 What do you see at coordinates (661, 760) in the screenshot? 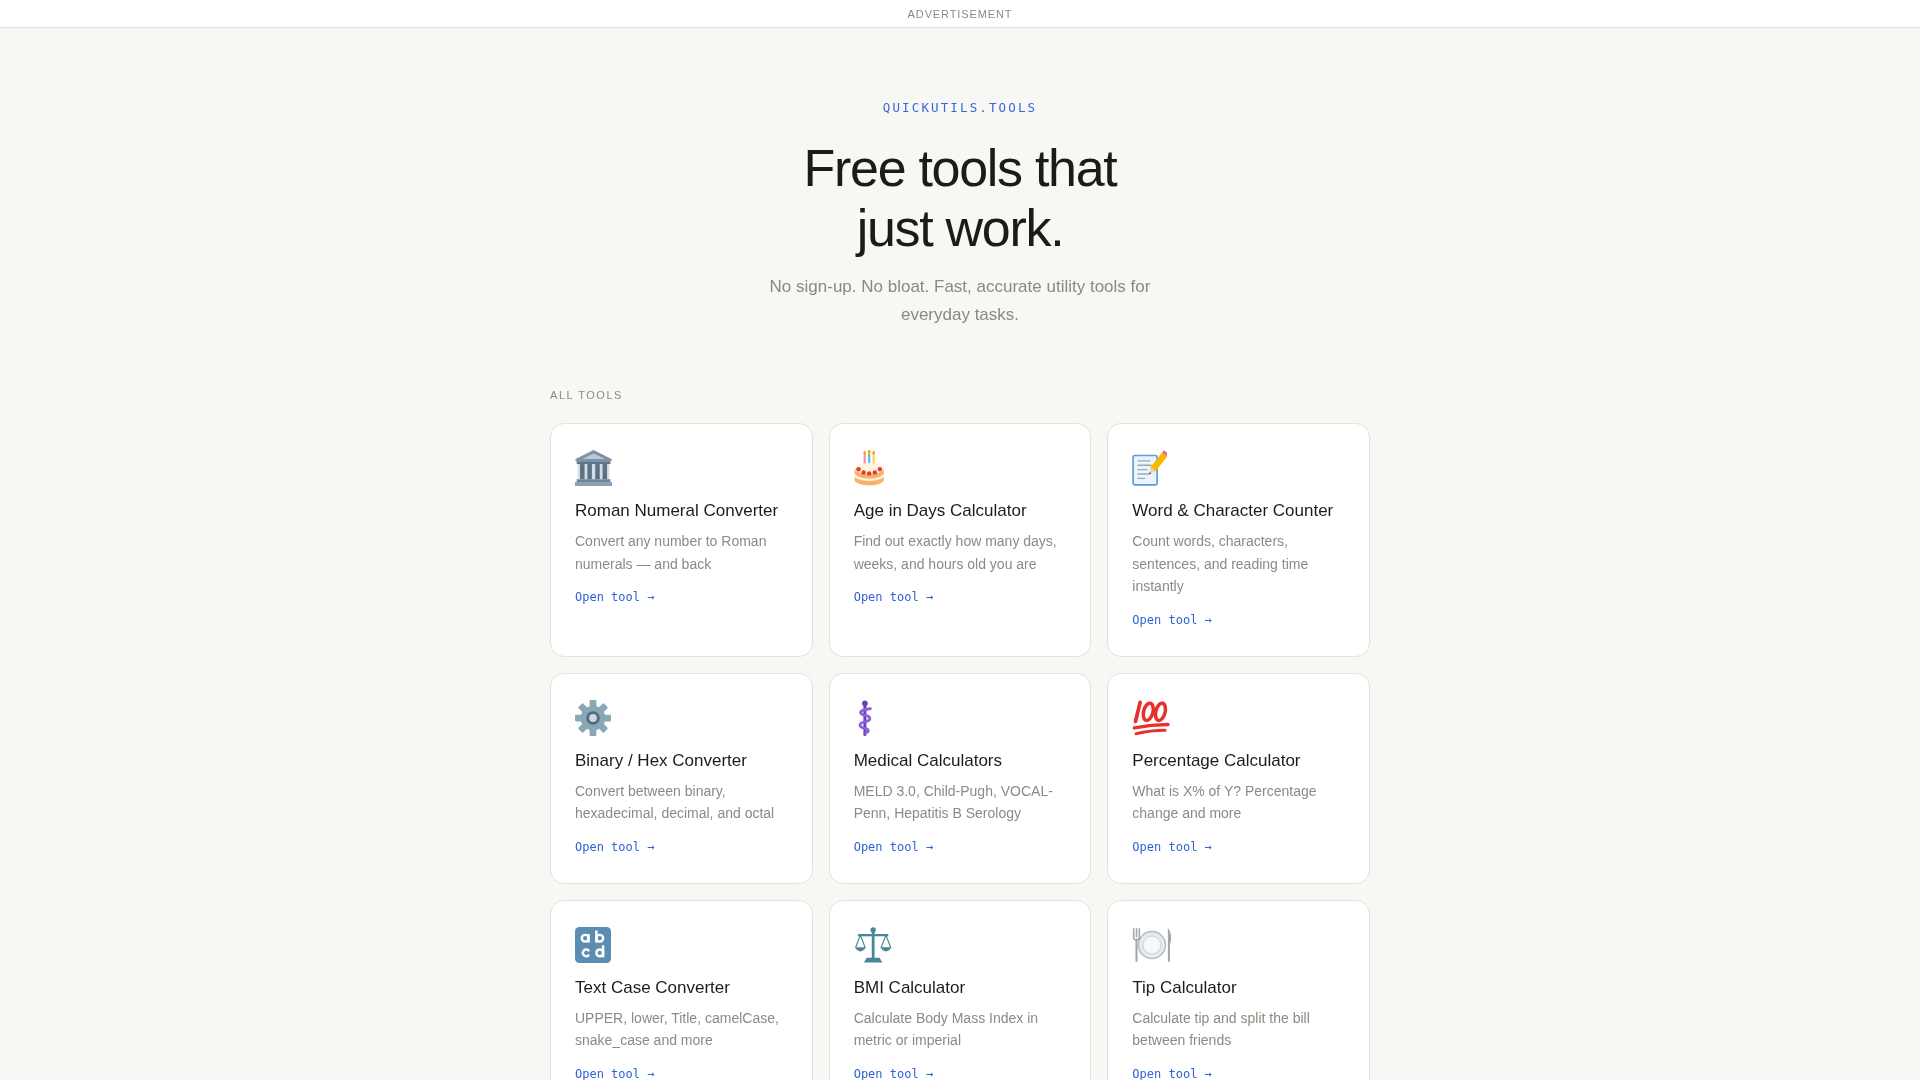
I see `tool-name: Binary / Hex Converter` at bounding box center [661, 760].